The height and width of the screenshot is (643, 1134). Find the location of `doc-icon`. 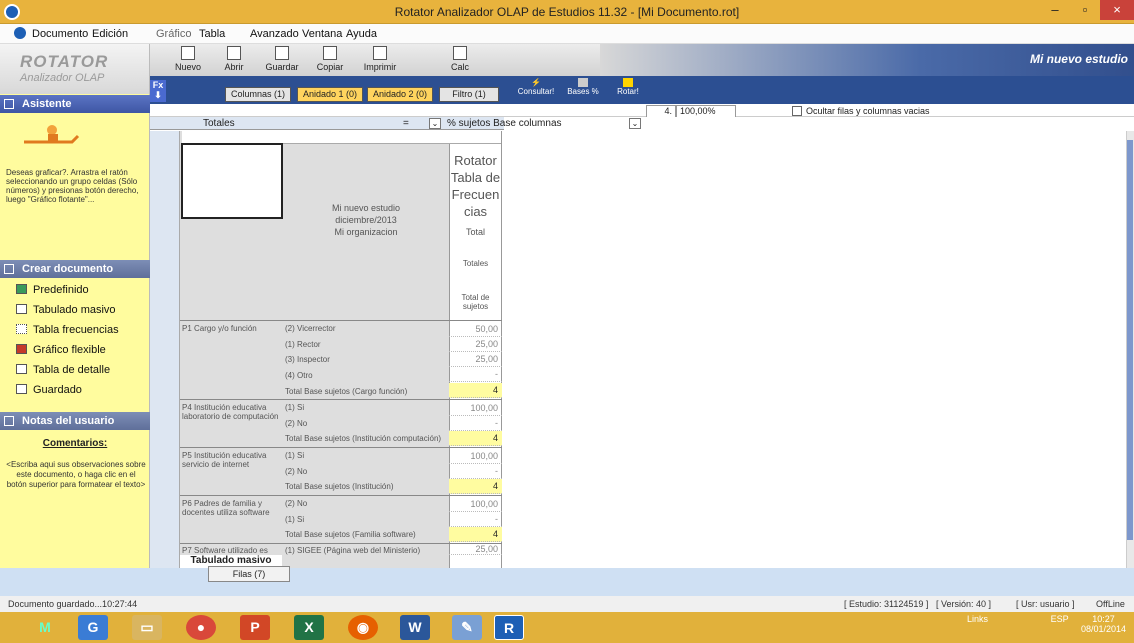

doc-icon is located at coordinates (20, 33).